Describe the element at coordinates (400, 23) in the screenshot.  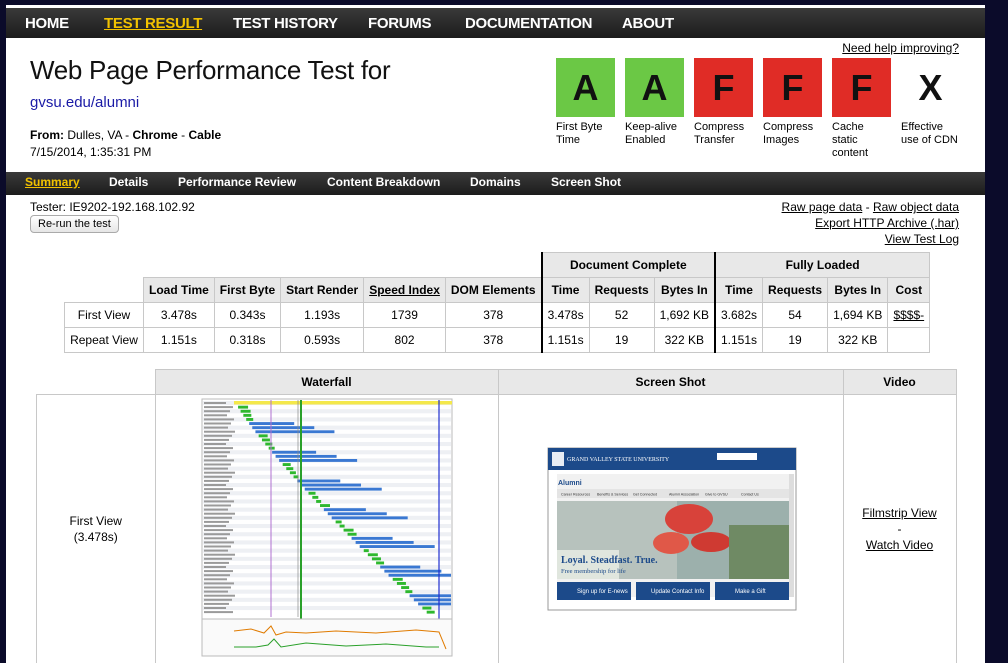
I see `nav-forums: FORUMS` at that location.